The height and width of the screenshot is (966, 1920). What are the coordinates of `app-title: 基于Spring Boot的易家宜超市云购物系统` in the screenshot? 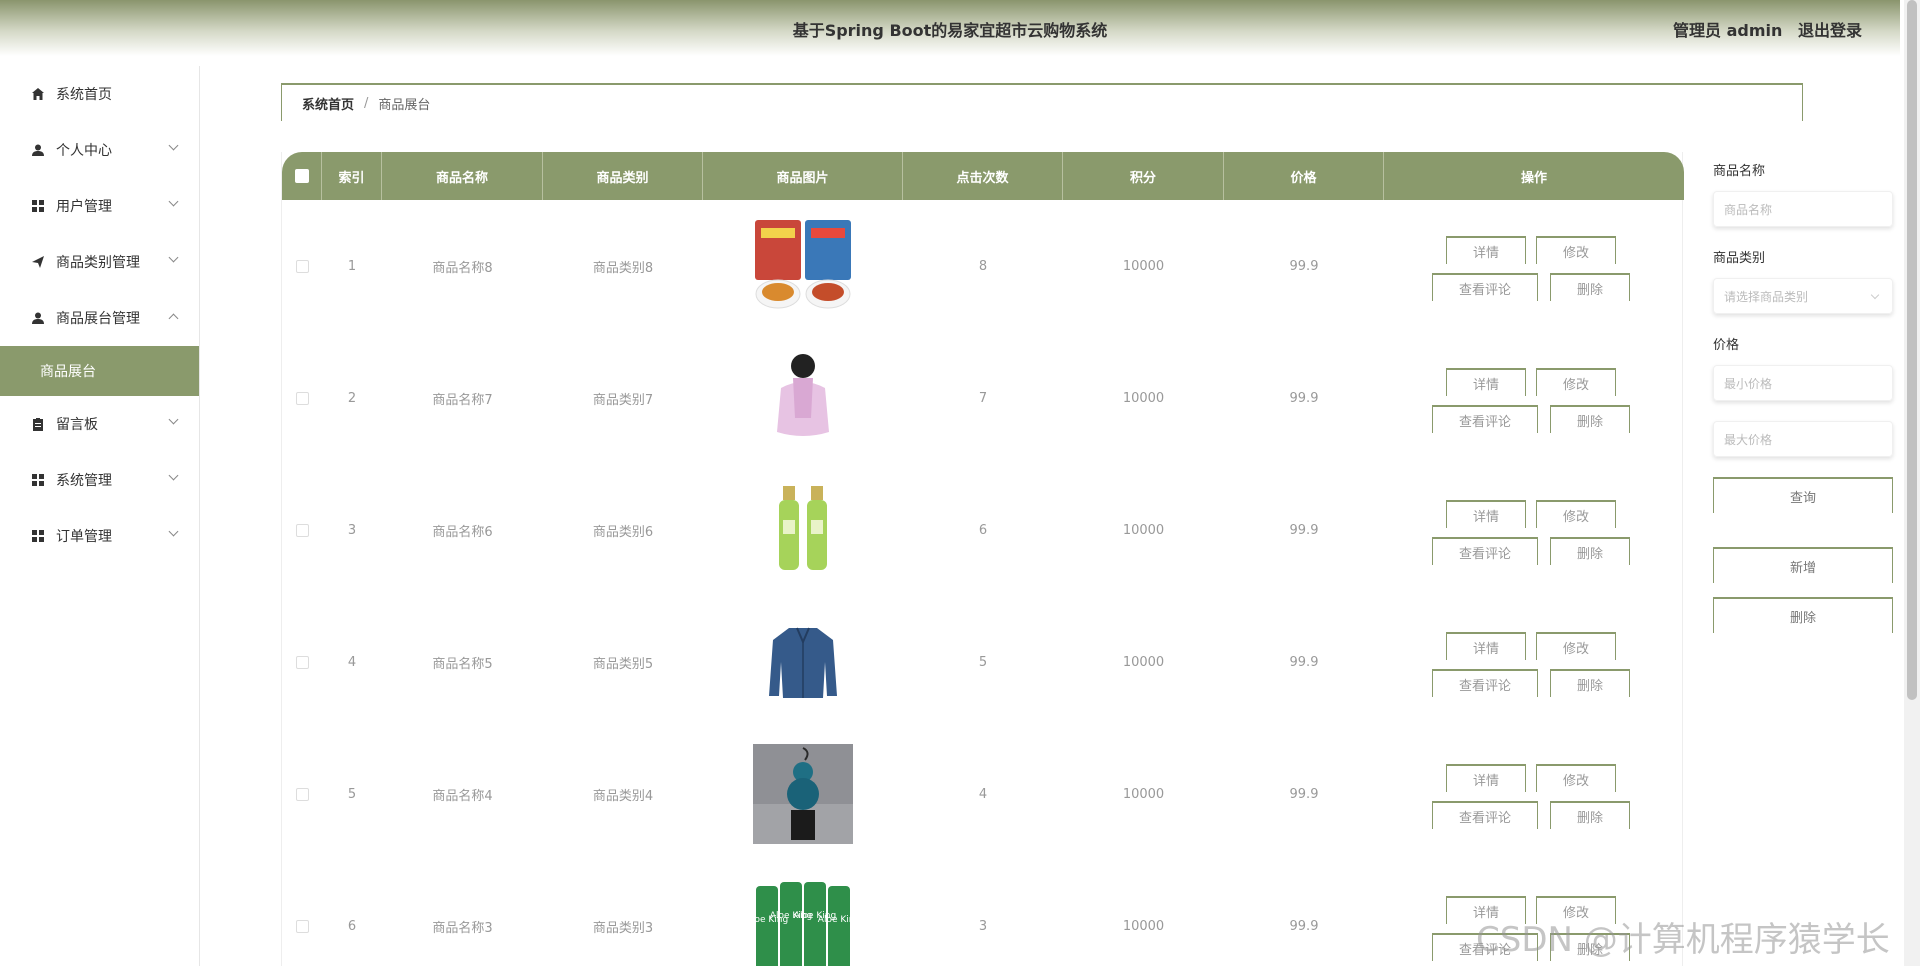 It's located at (950, 30).